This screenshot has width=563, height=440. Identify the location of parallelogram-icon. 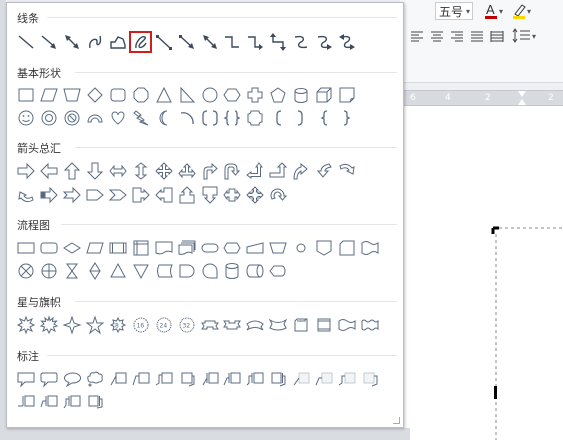
(49, 95).